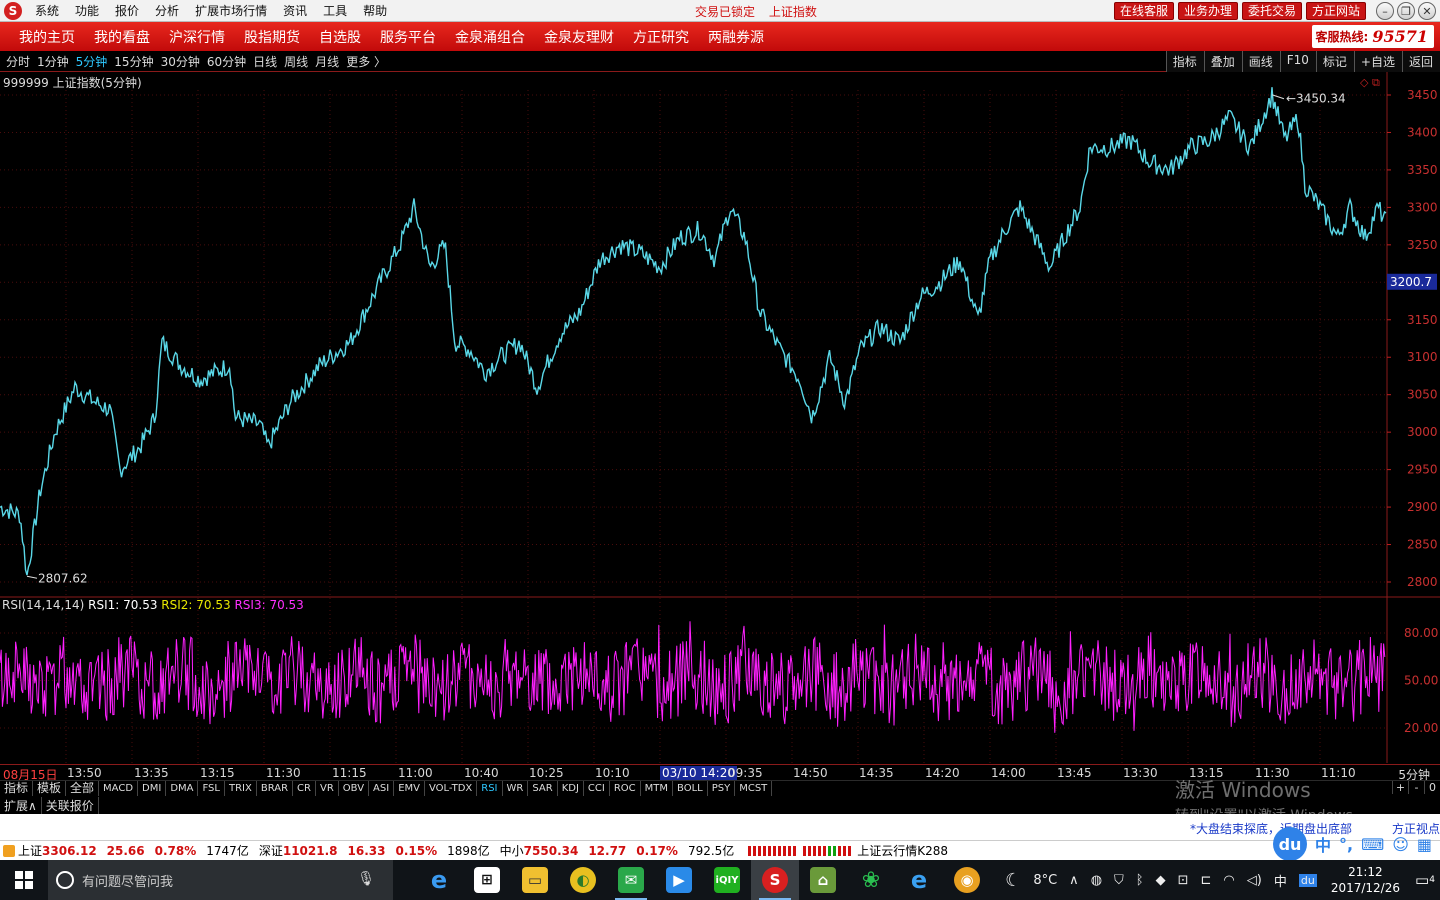 This screenshot has height=900, width=1440. Describe the element at coordinates (241, 788) in the screenshot. I see `ind-tab-trix: TRIX` at that location.